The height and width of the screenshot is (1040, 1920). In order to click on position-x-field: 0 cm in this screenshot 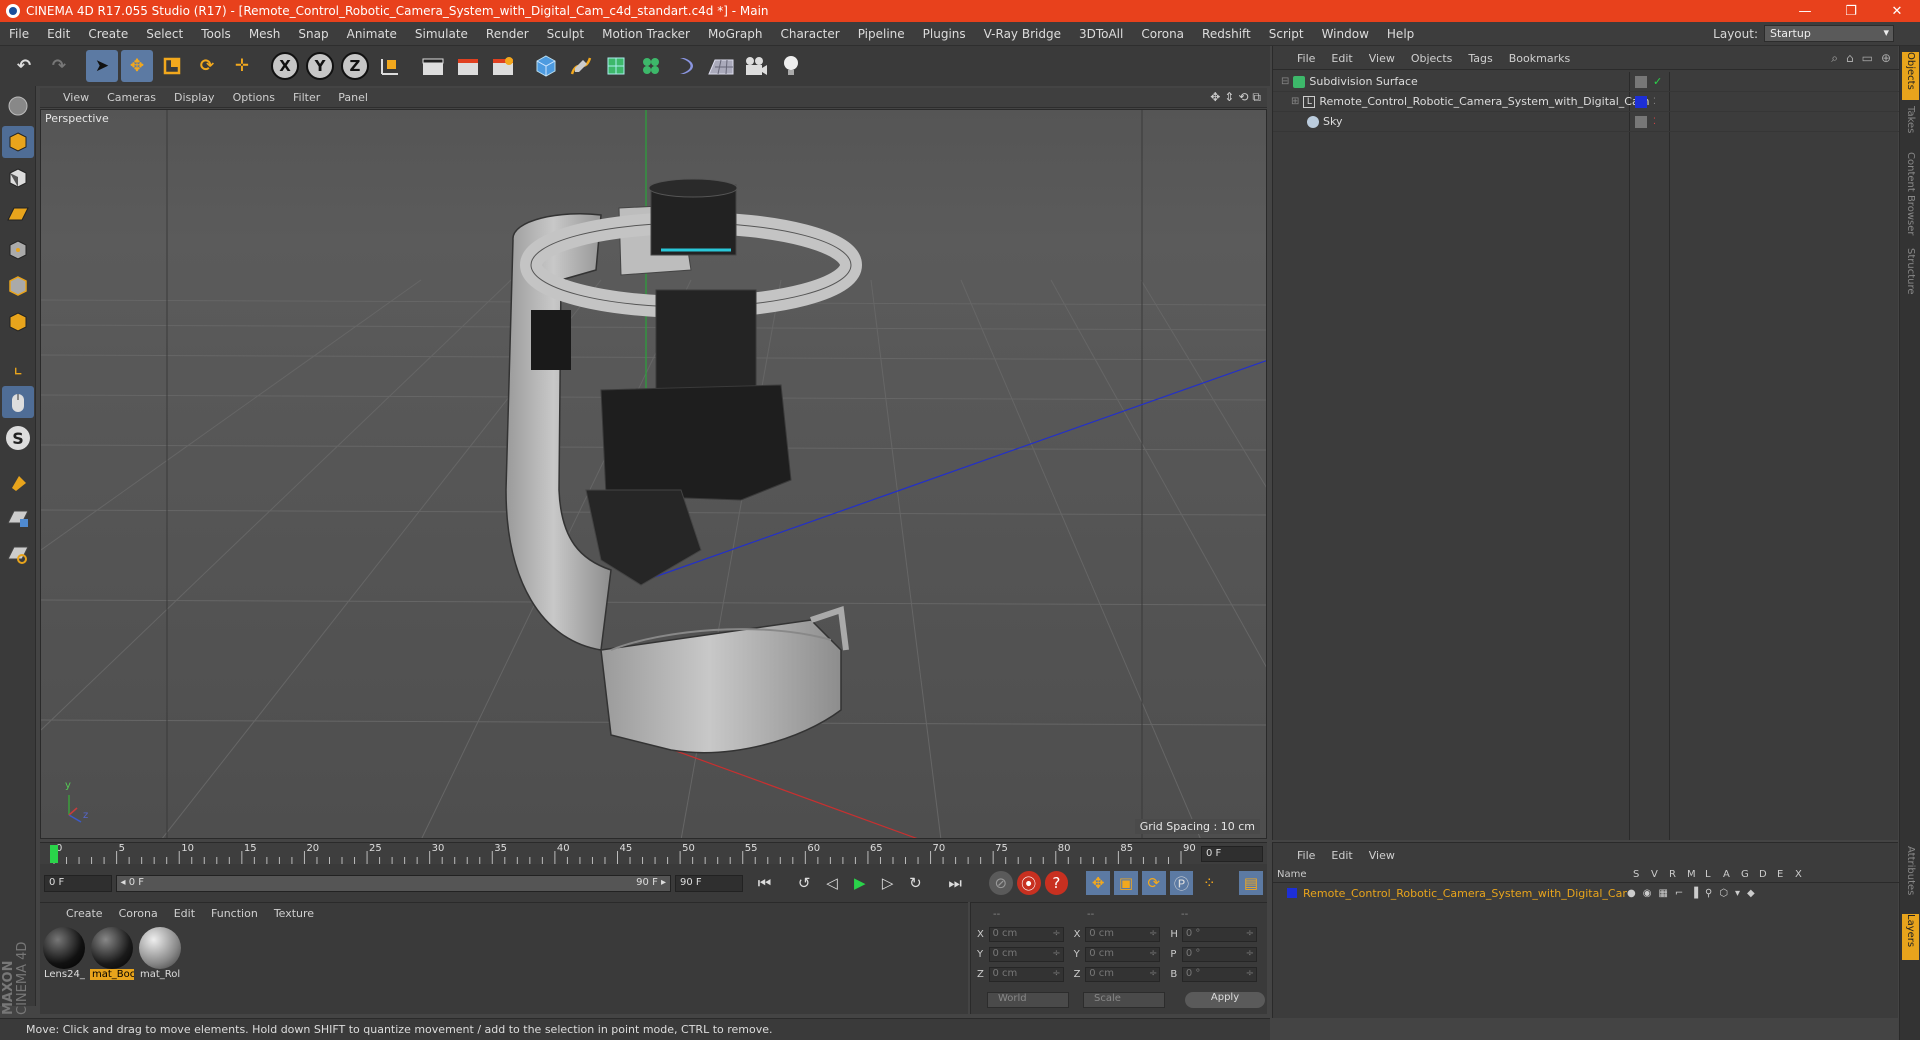, I will do `click(1026, 934)`.